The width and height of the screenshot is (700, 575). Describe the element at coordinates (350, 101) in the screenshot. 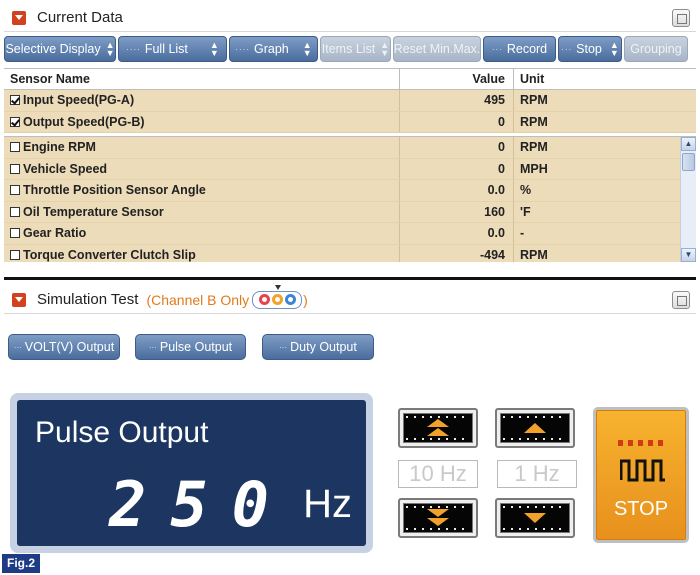

I see `table-row: Input Speed(PG-A) 495 RPM` at that location.